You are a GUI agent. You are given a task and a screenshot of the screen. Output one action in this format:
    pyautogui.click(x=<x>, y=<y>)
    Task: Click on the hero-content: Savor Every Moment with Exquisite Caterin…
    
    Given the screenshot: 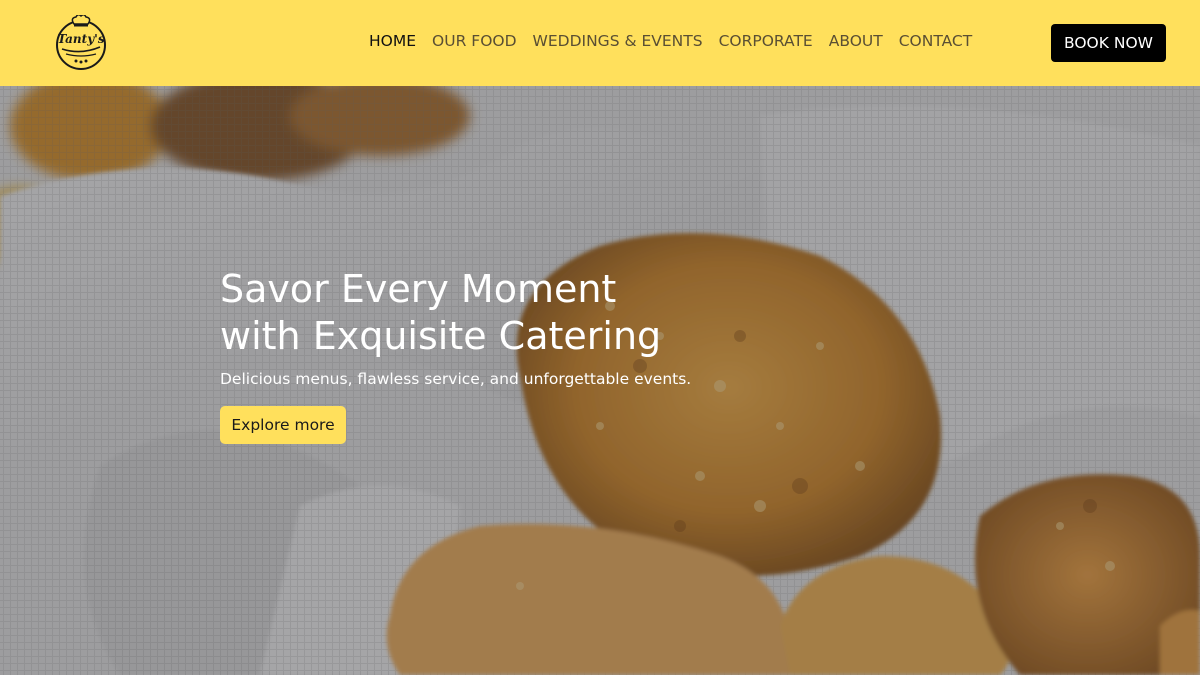 What is the action you would take?
    pyautogui.click(x=540, y=355)
    